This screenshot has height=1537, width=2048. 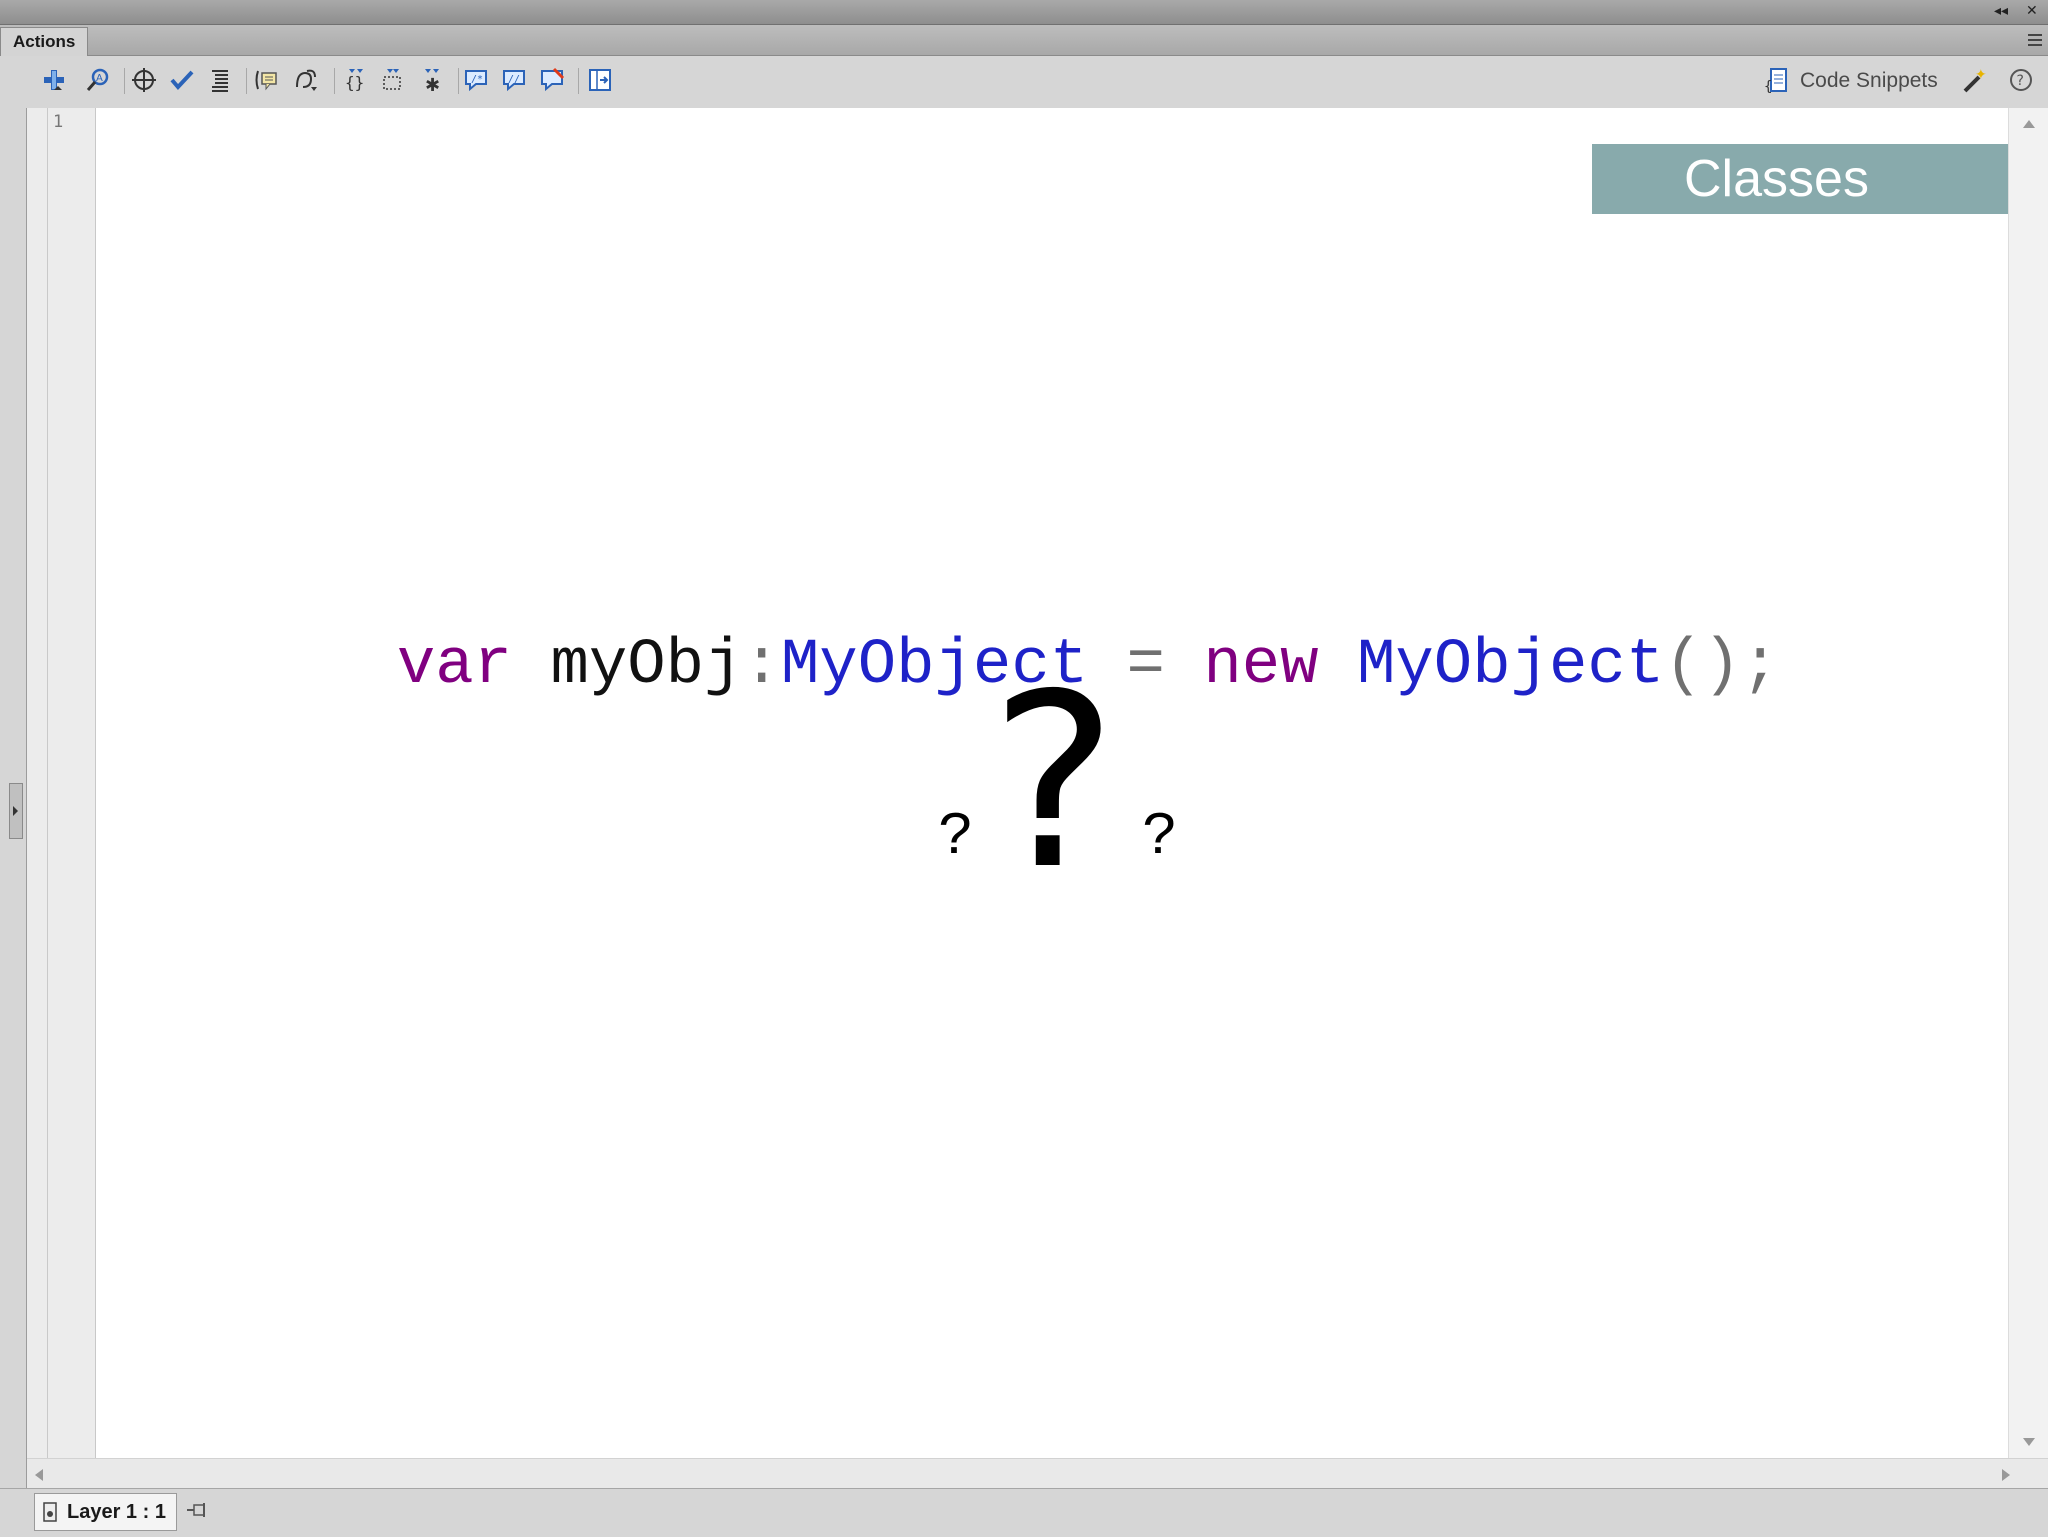 What do you see at coordinates (1024, 1512) in the screenshot?
I see `script-navigator-bar: Layer 1 : 1` at bounding box center [1024, 1512].